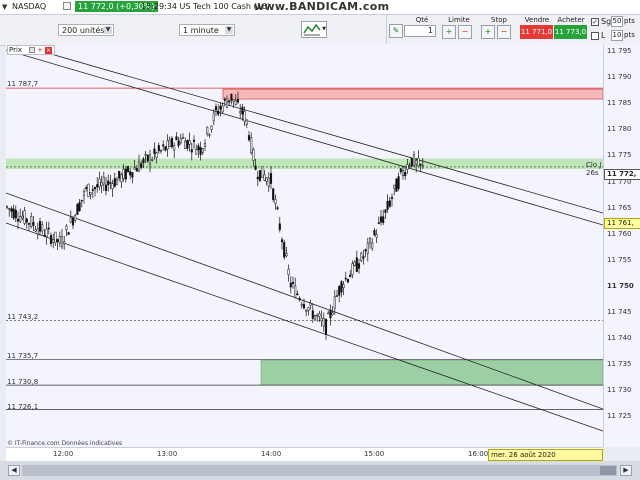 Image resolution: width=640 pixels, height=480 pixels. What do you see at coordinates (23, 407) in the screenshot?
I see `level-label-5: 11 726,1` at bounding box center [23, 407].